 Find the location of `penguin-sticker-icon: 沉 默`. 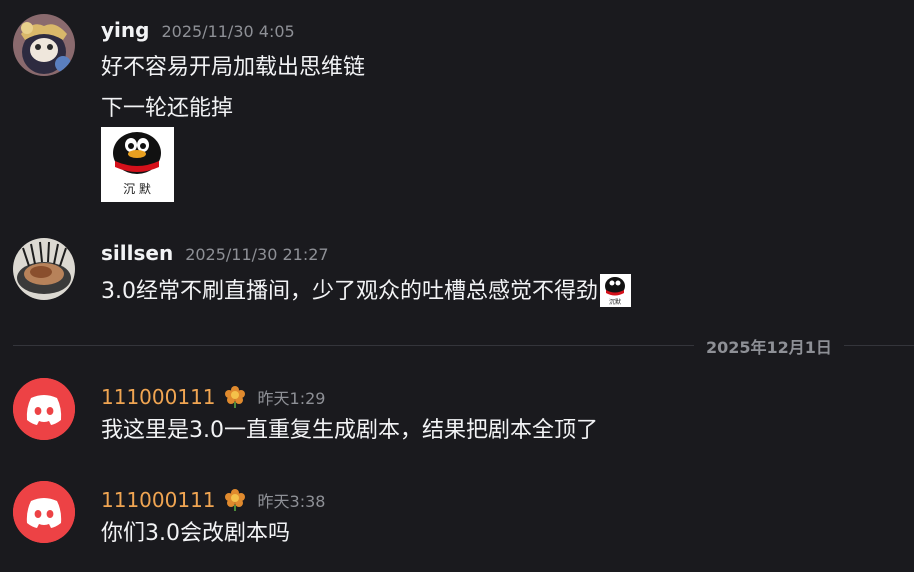

penguin-sticker-icon: 沉 默 is located at coordinates (137, 164).